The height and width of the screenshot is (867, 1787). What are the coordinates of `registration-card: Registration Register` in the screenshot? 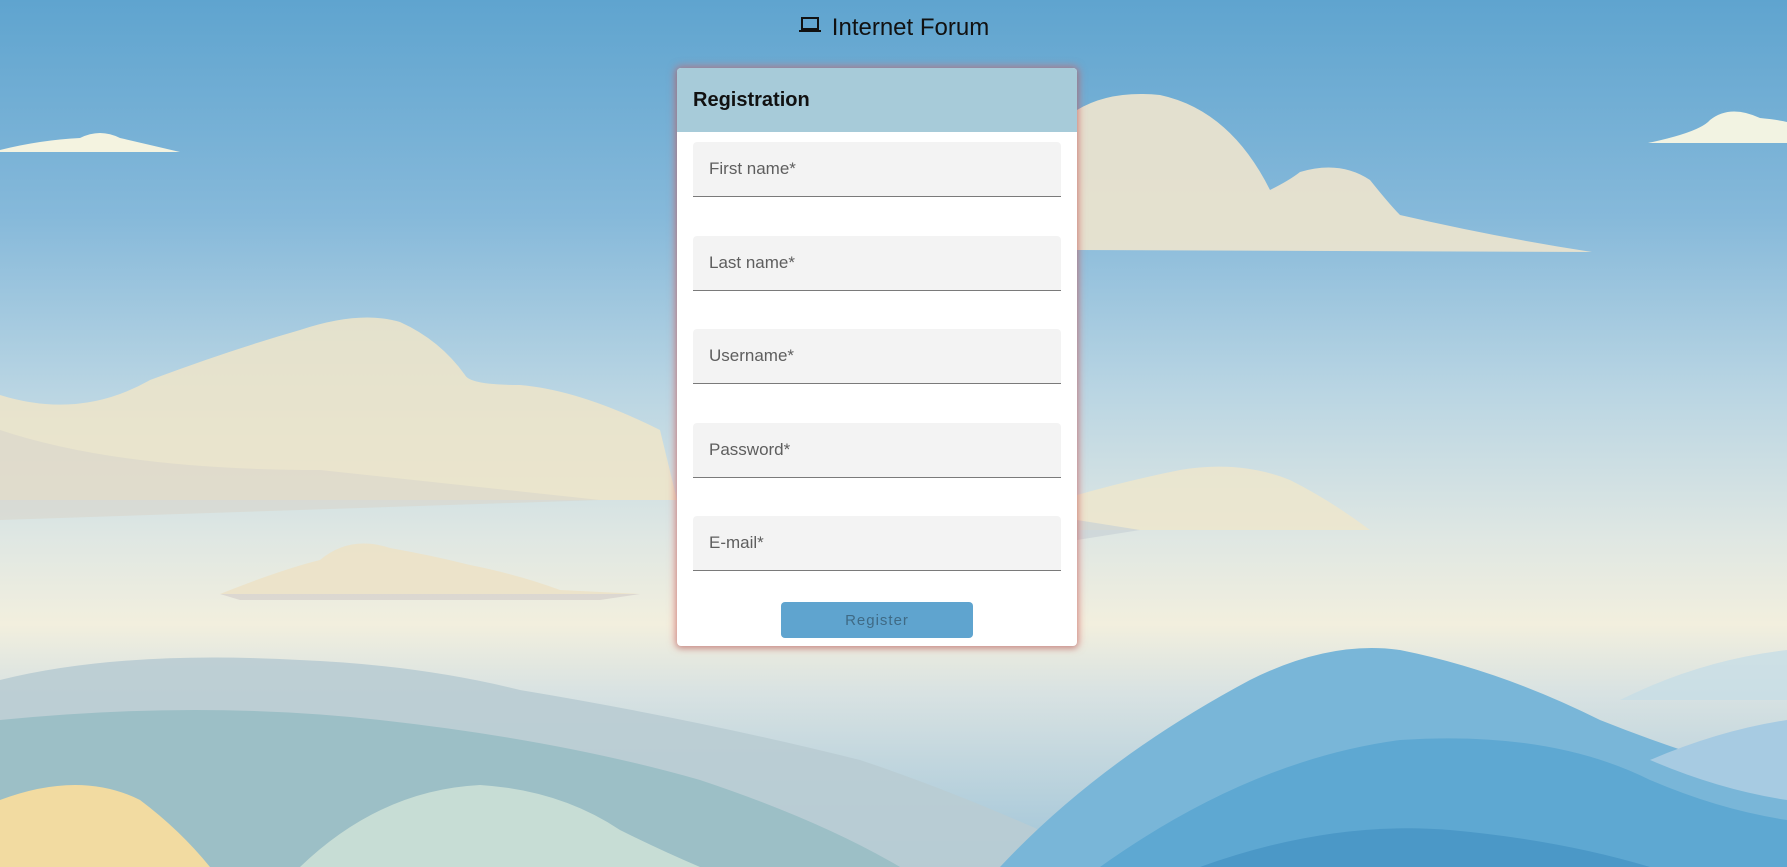 It's located at (877, 357).